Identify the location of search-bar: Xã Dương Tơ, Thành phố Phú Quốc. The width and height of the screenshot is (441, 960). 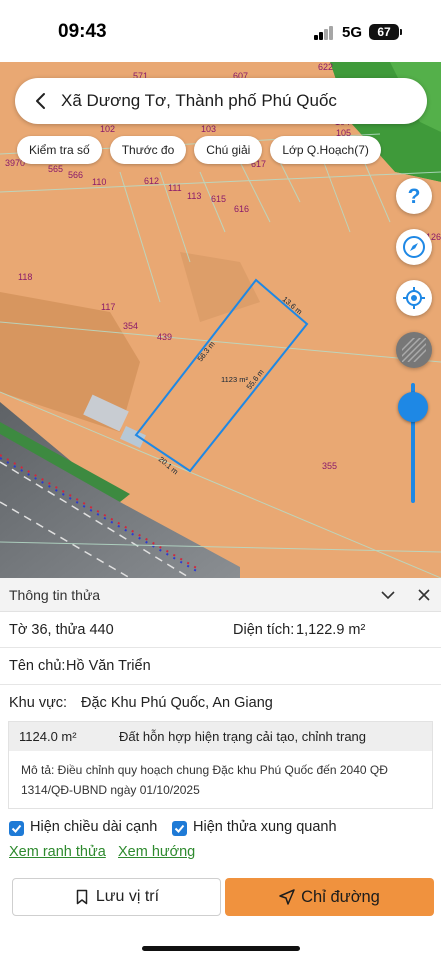
(221, 101).